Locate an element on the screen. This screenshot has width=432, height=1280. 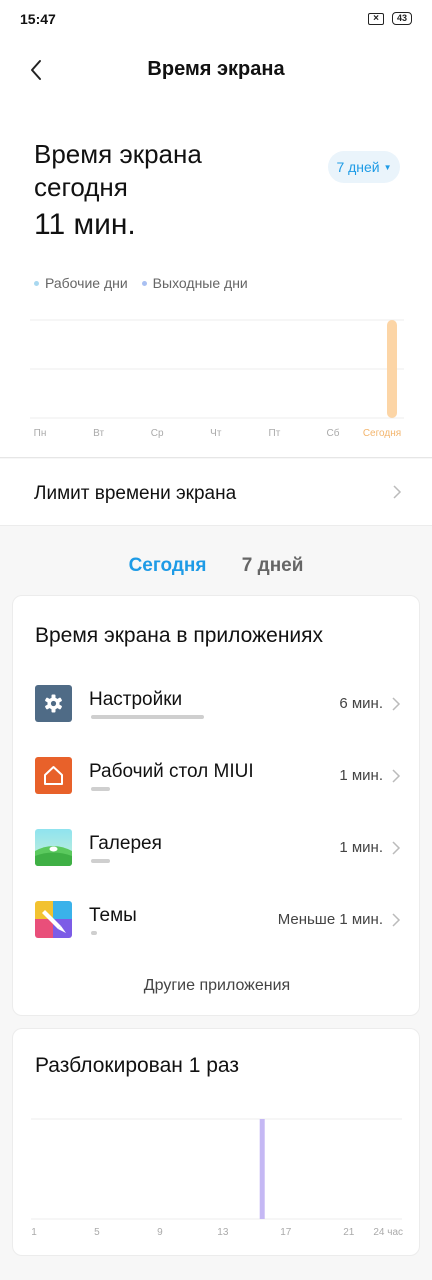
summary-title-line1: Время экрана is located at coordinates (118, 154).